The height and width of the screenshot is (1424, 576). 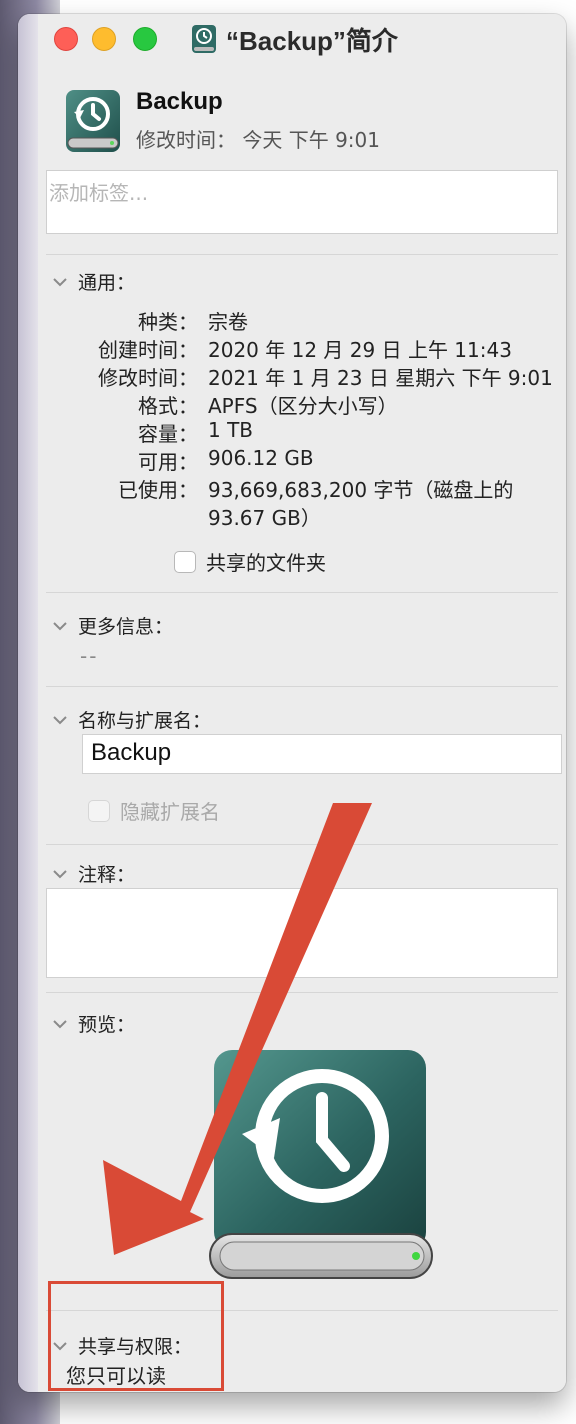 I want to click on general-section-title: 通用：, so click(x=107, y=283).